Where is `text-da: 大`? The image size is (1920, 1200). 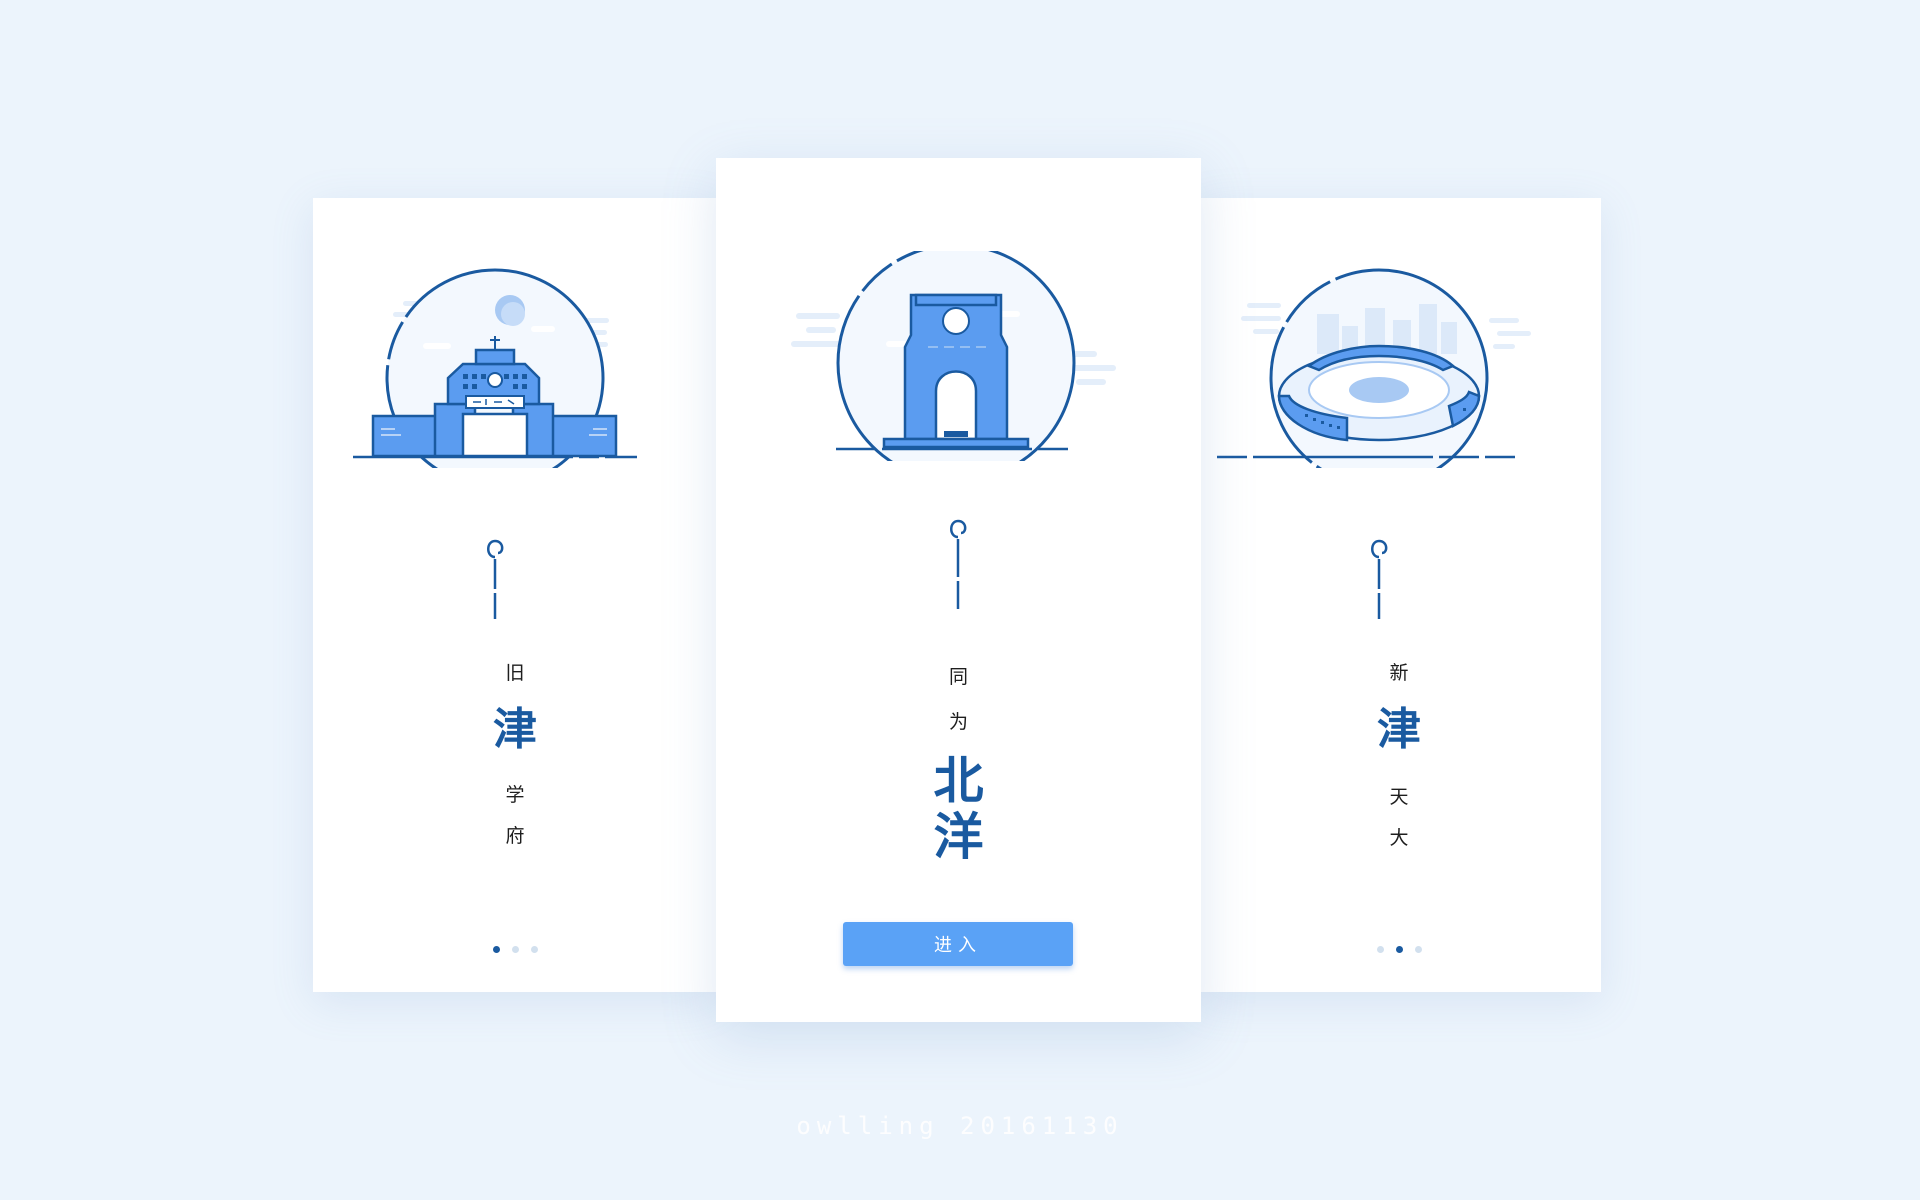
text-da: 大 is located at coordinates (1399, 838).